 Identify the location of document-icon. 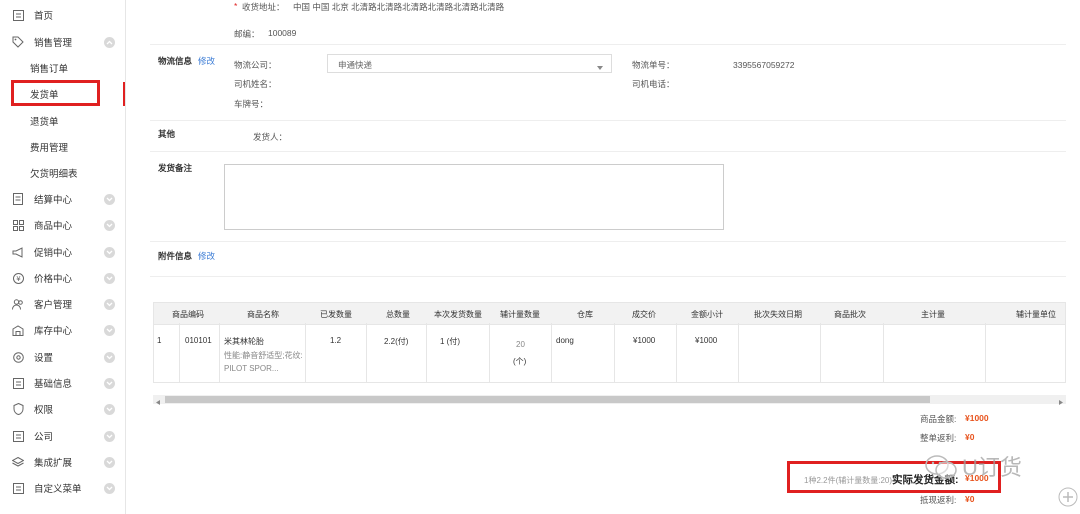
(18, 199).